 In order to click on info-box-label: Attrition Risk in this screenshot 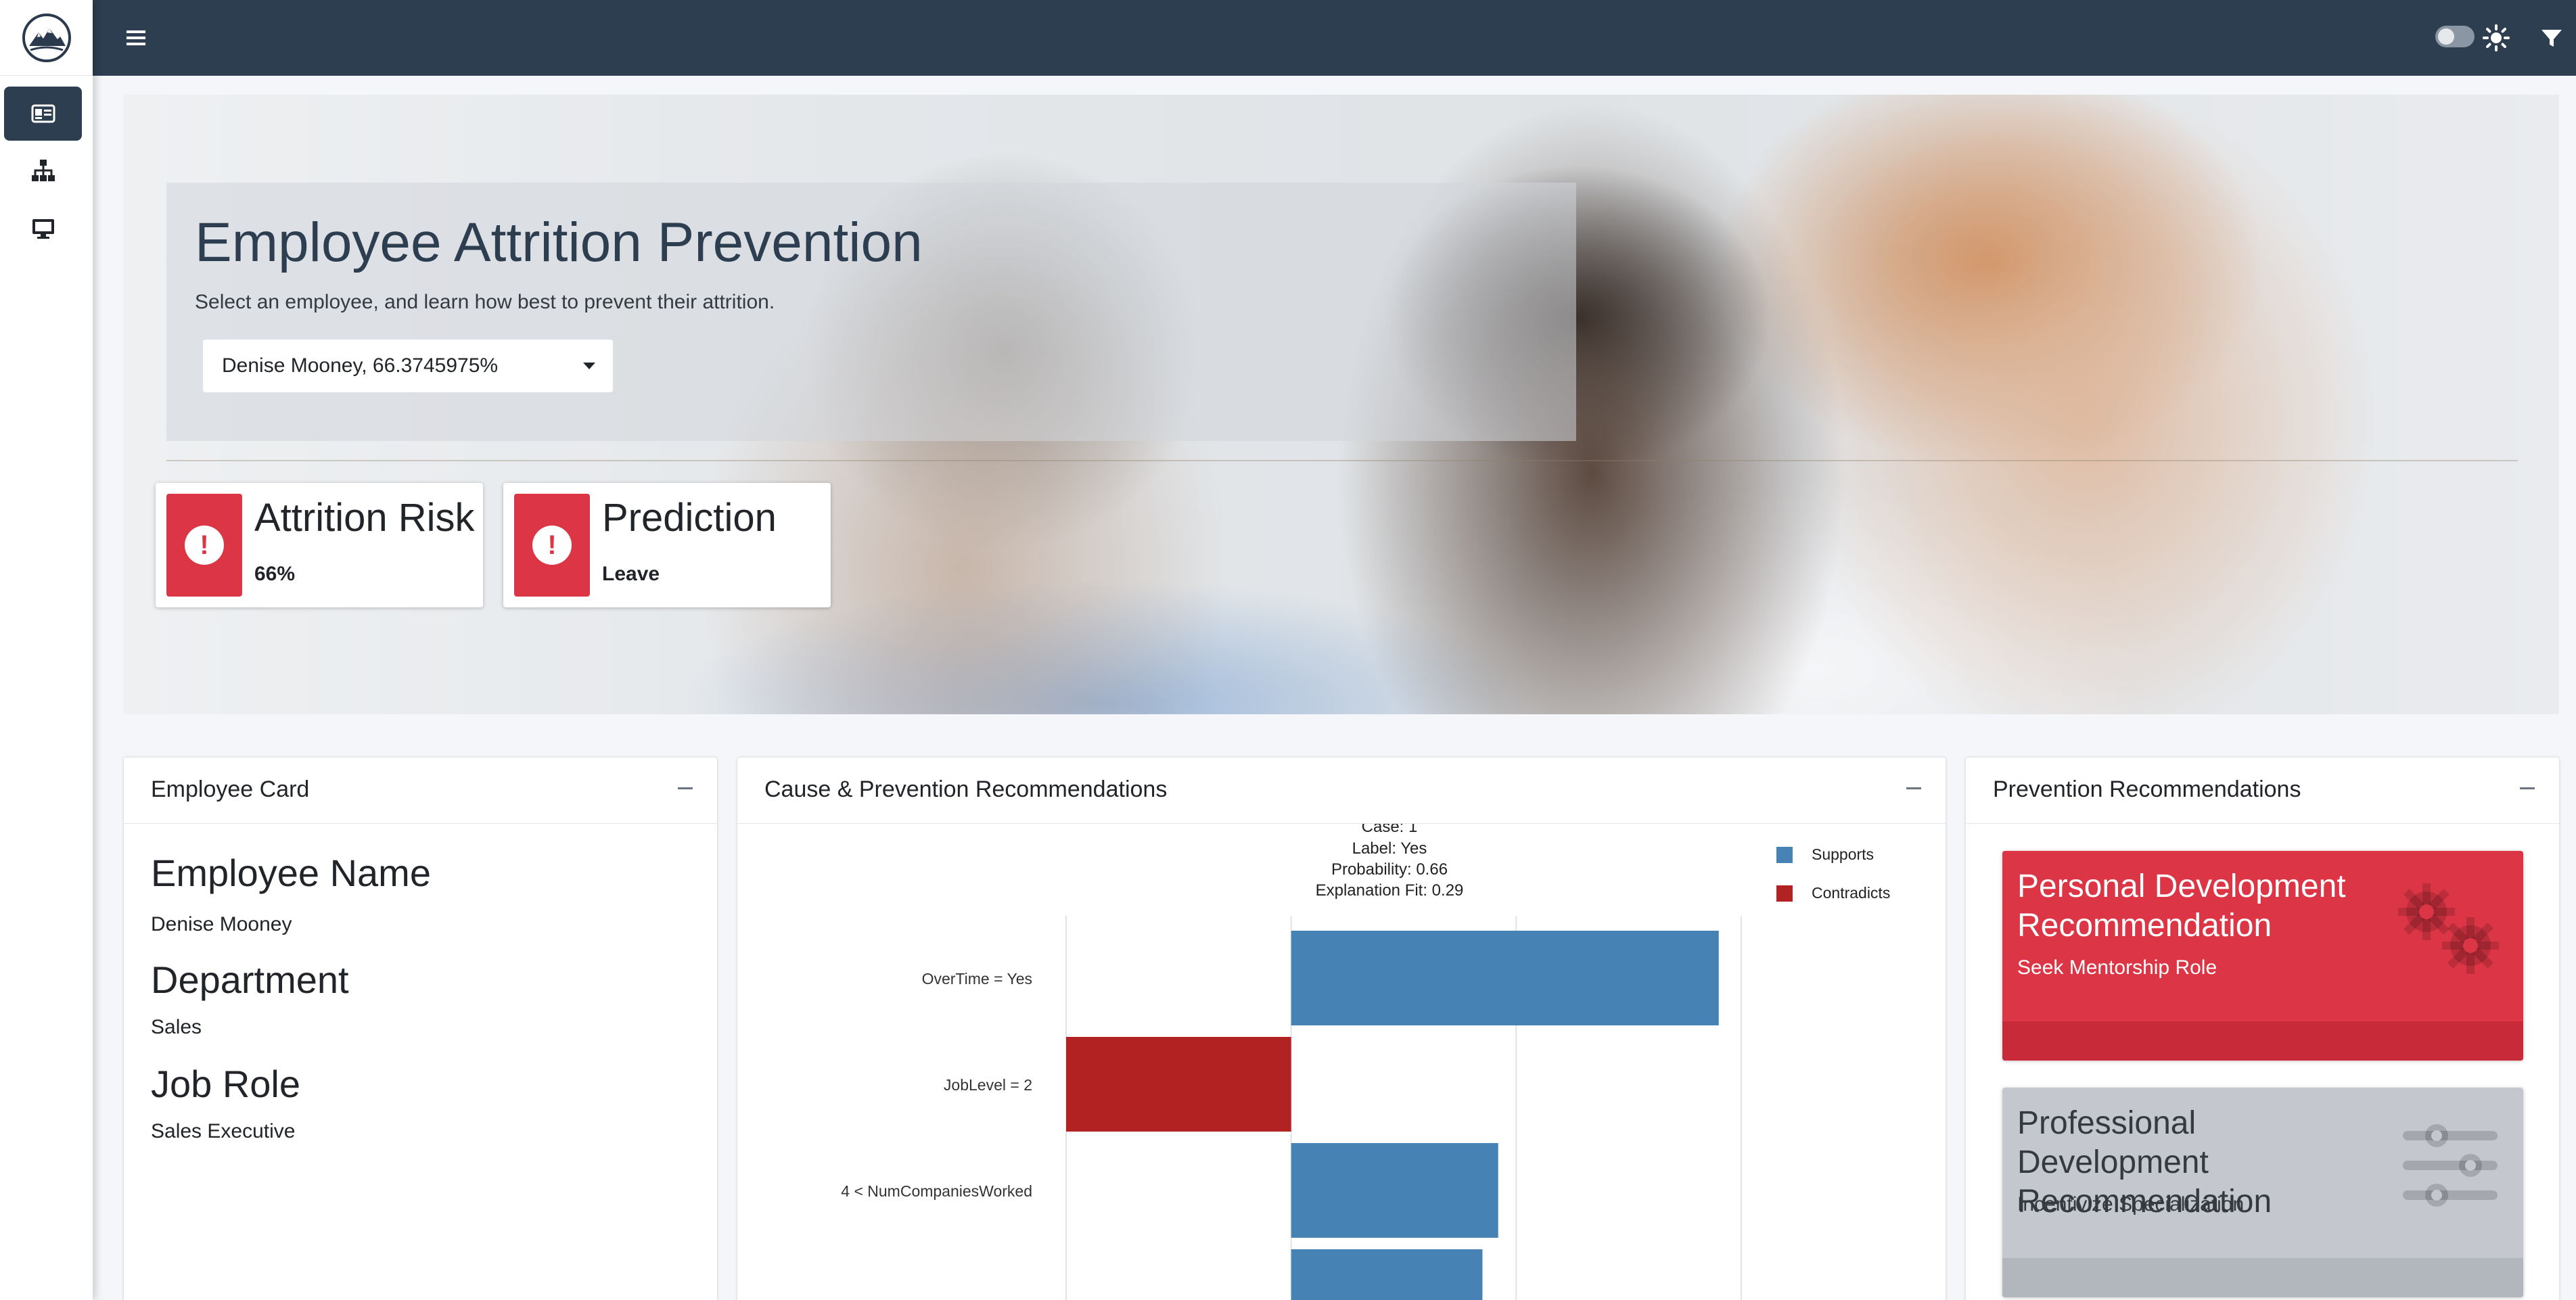, I will do `click(364, 518)`.